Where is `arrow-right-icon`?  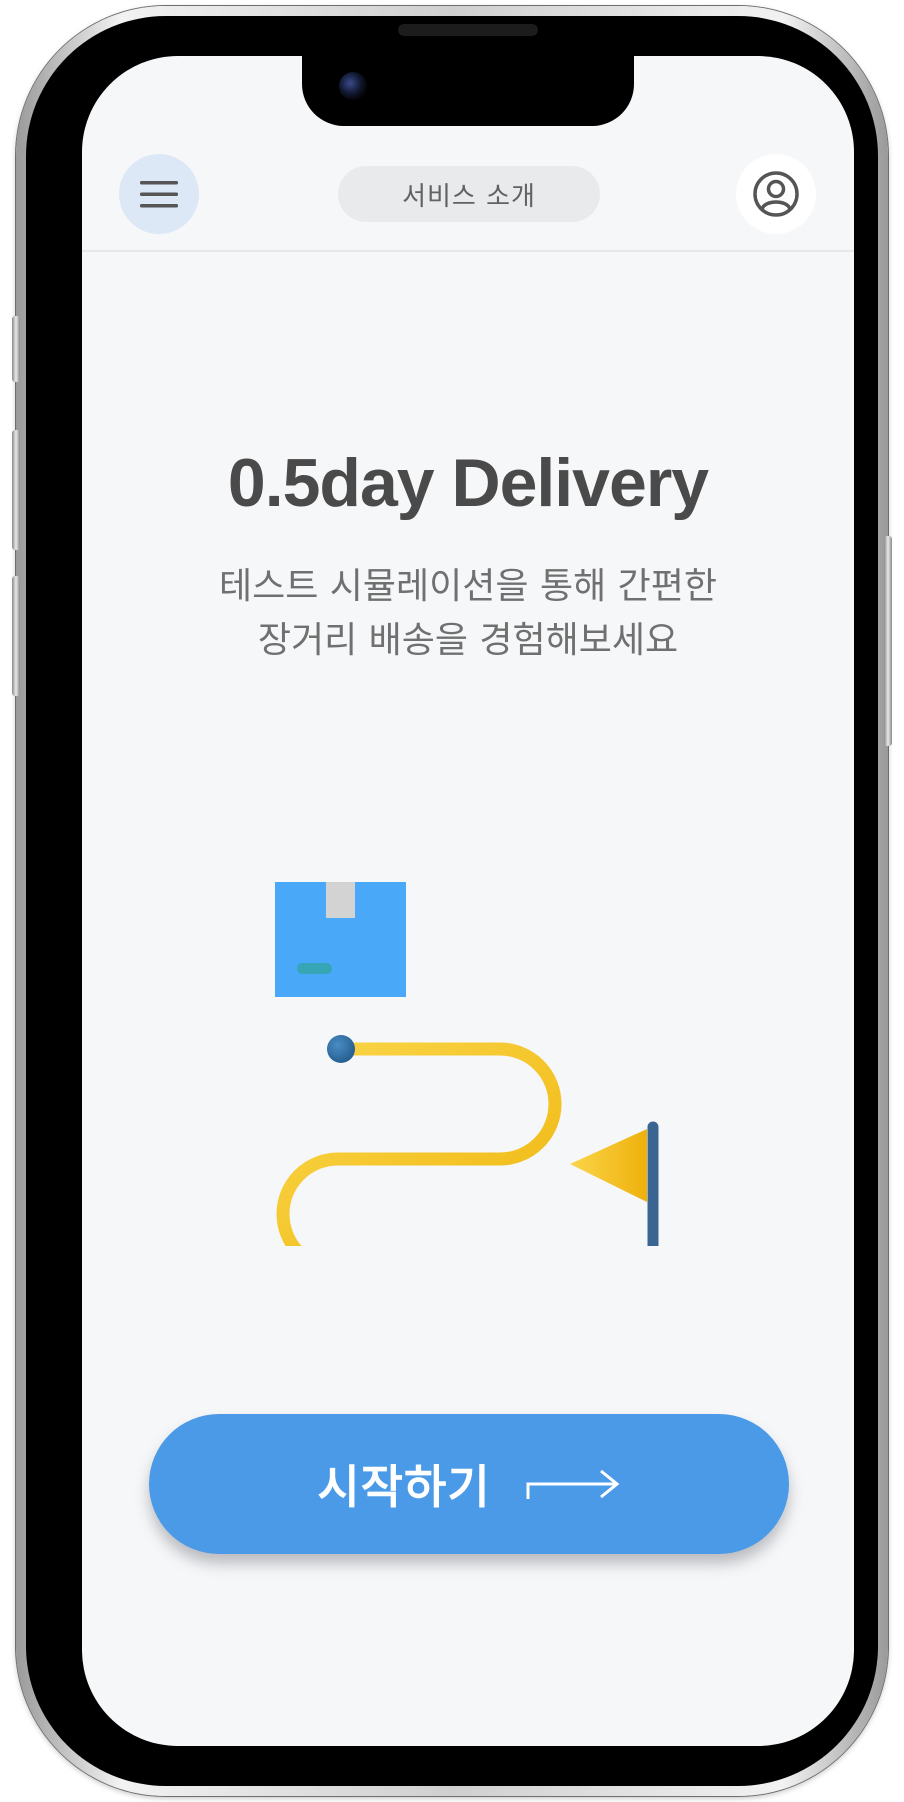
arrow-right-icon is located at coordinates (573, 1484).